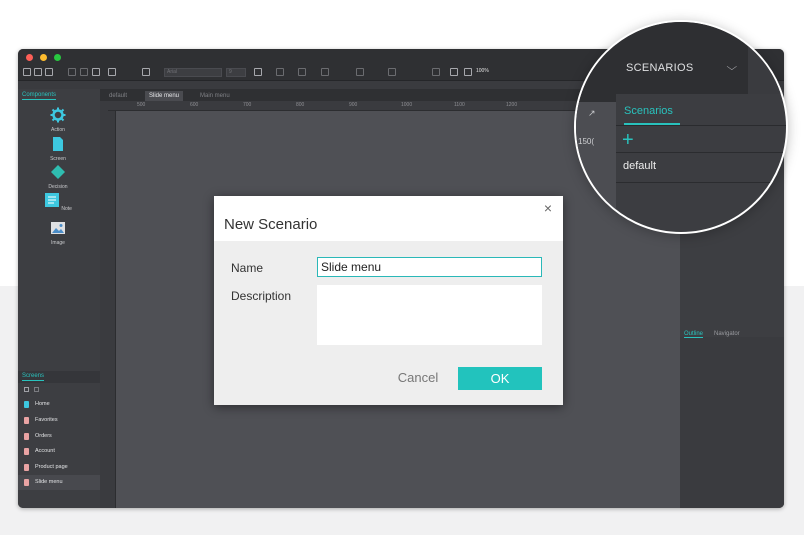  What do you see at coordinates (72, 72) in the screenshot?
I see `copy-icon` at bounding box center [72, 72].